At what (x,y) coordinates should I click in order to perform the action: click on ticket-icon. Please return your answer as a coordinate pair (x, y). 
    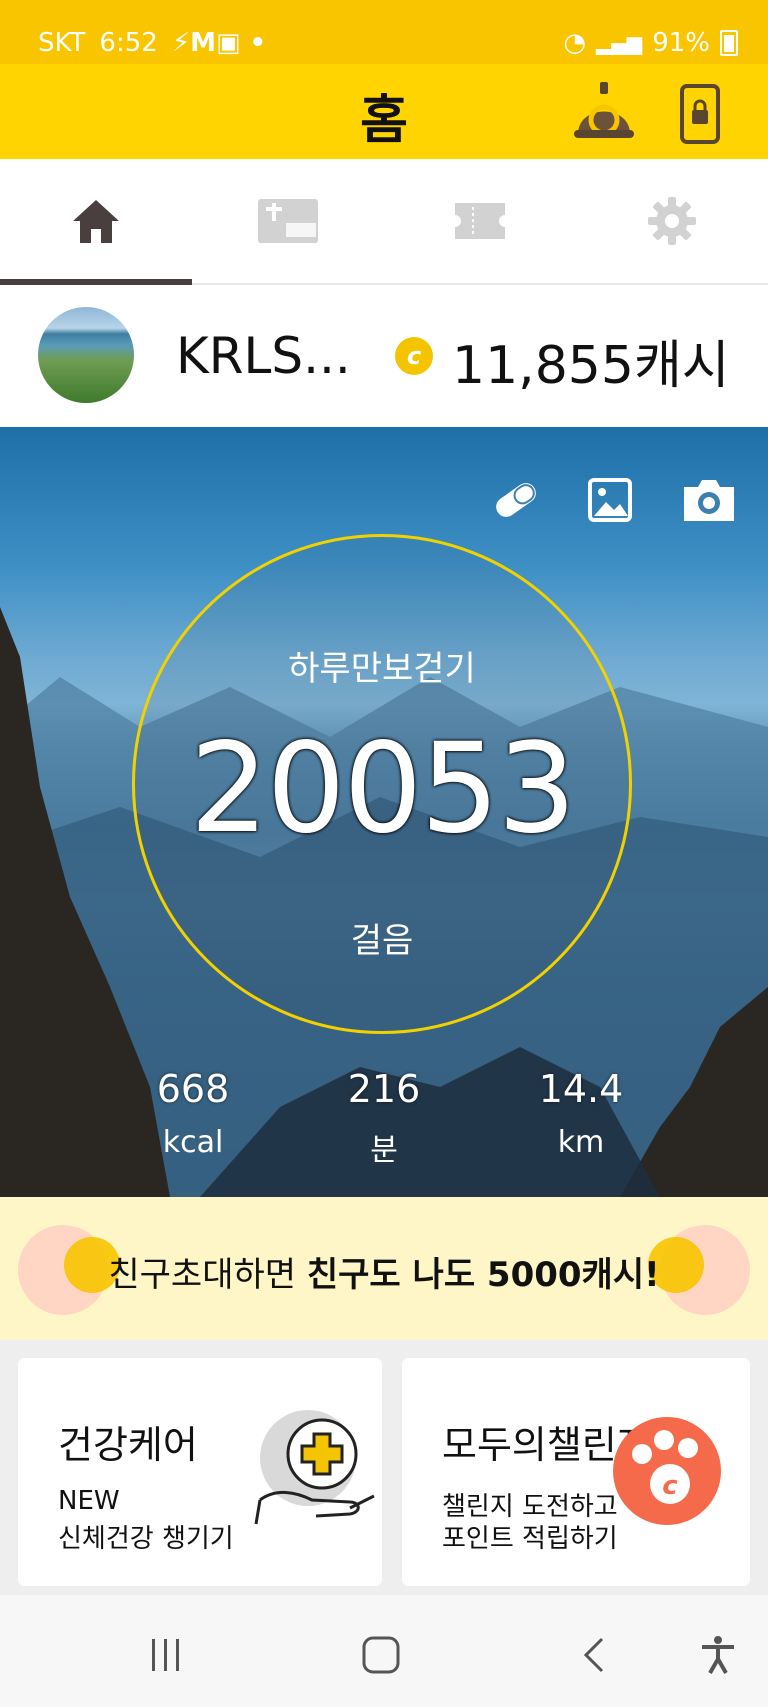
    Looking at the image, I should click on (480, 221).